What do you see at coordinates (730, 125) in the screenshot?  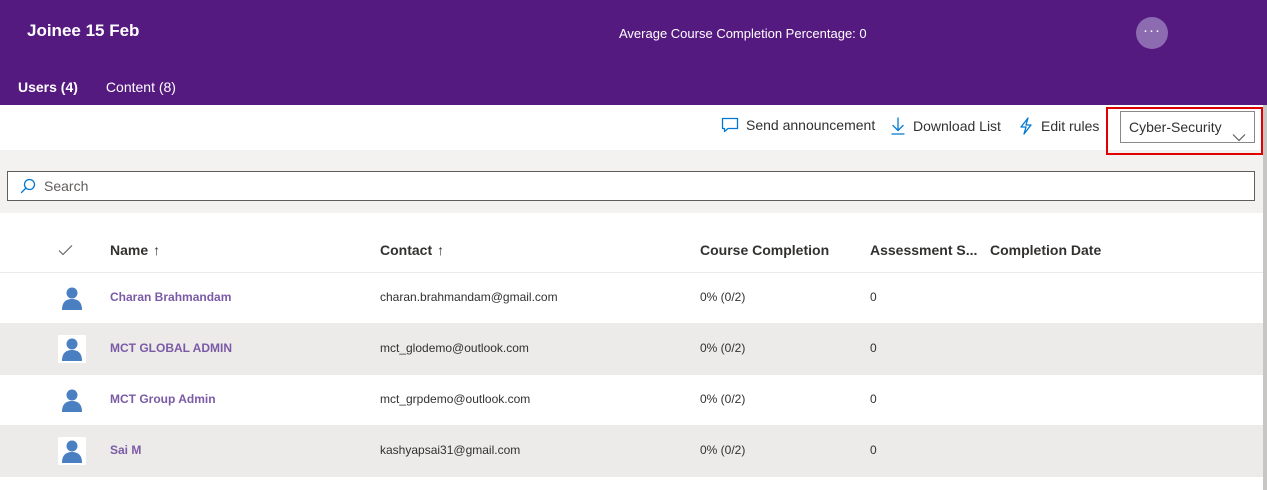 I see `chat-bubble-icon` at bounding box center [730, 125].